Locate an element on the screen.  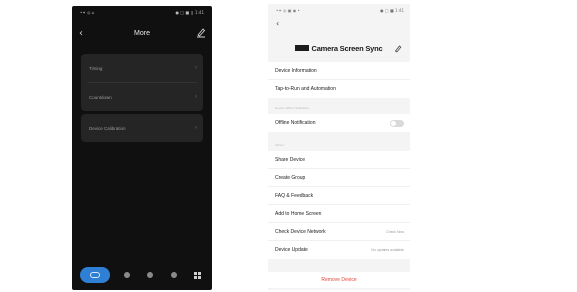
header: More is located at coordinates (142, 33).